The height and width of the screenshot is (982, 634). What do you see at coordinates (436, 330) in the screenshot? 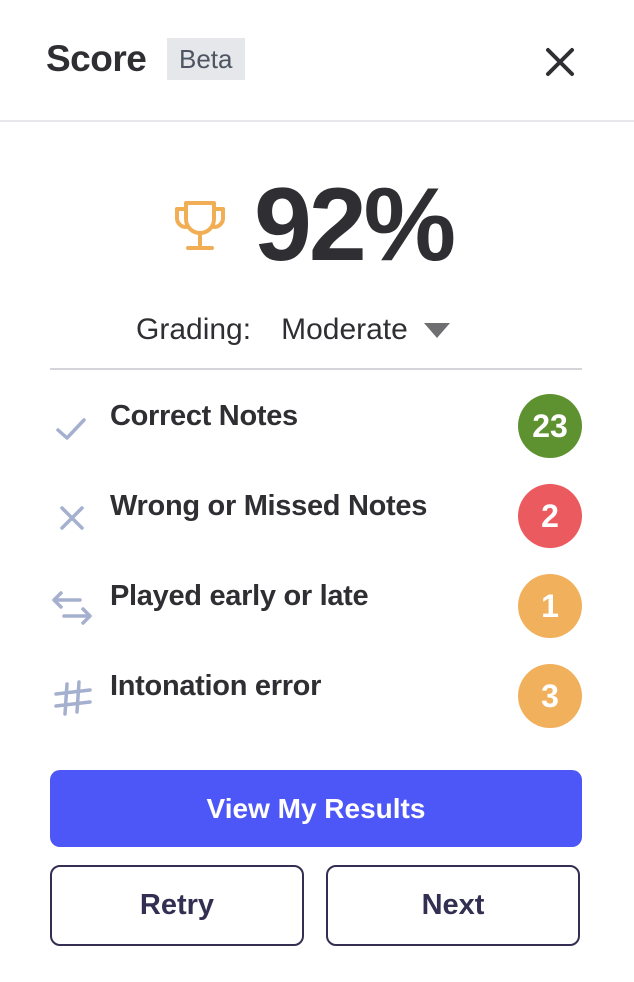
I see `caret-down-icon` at bounding box center [436, 330].